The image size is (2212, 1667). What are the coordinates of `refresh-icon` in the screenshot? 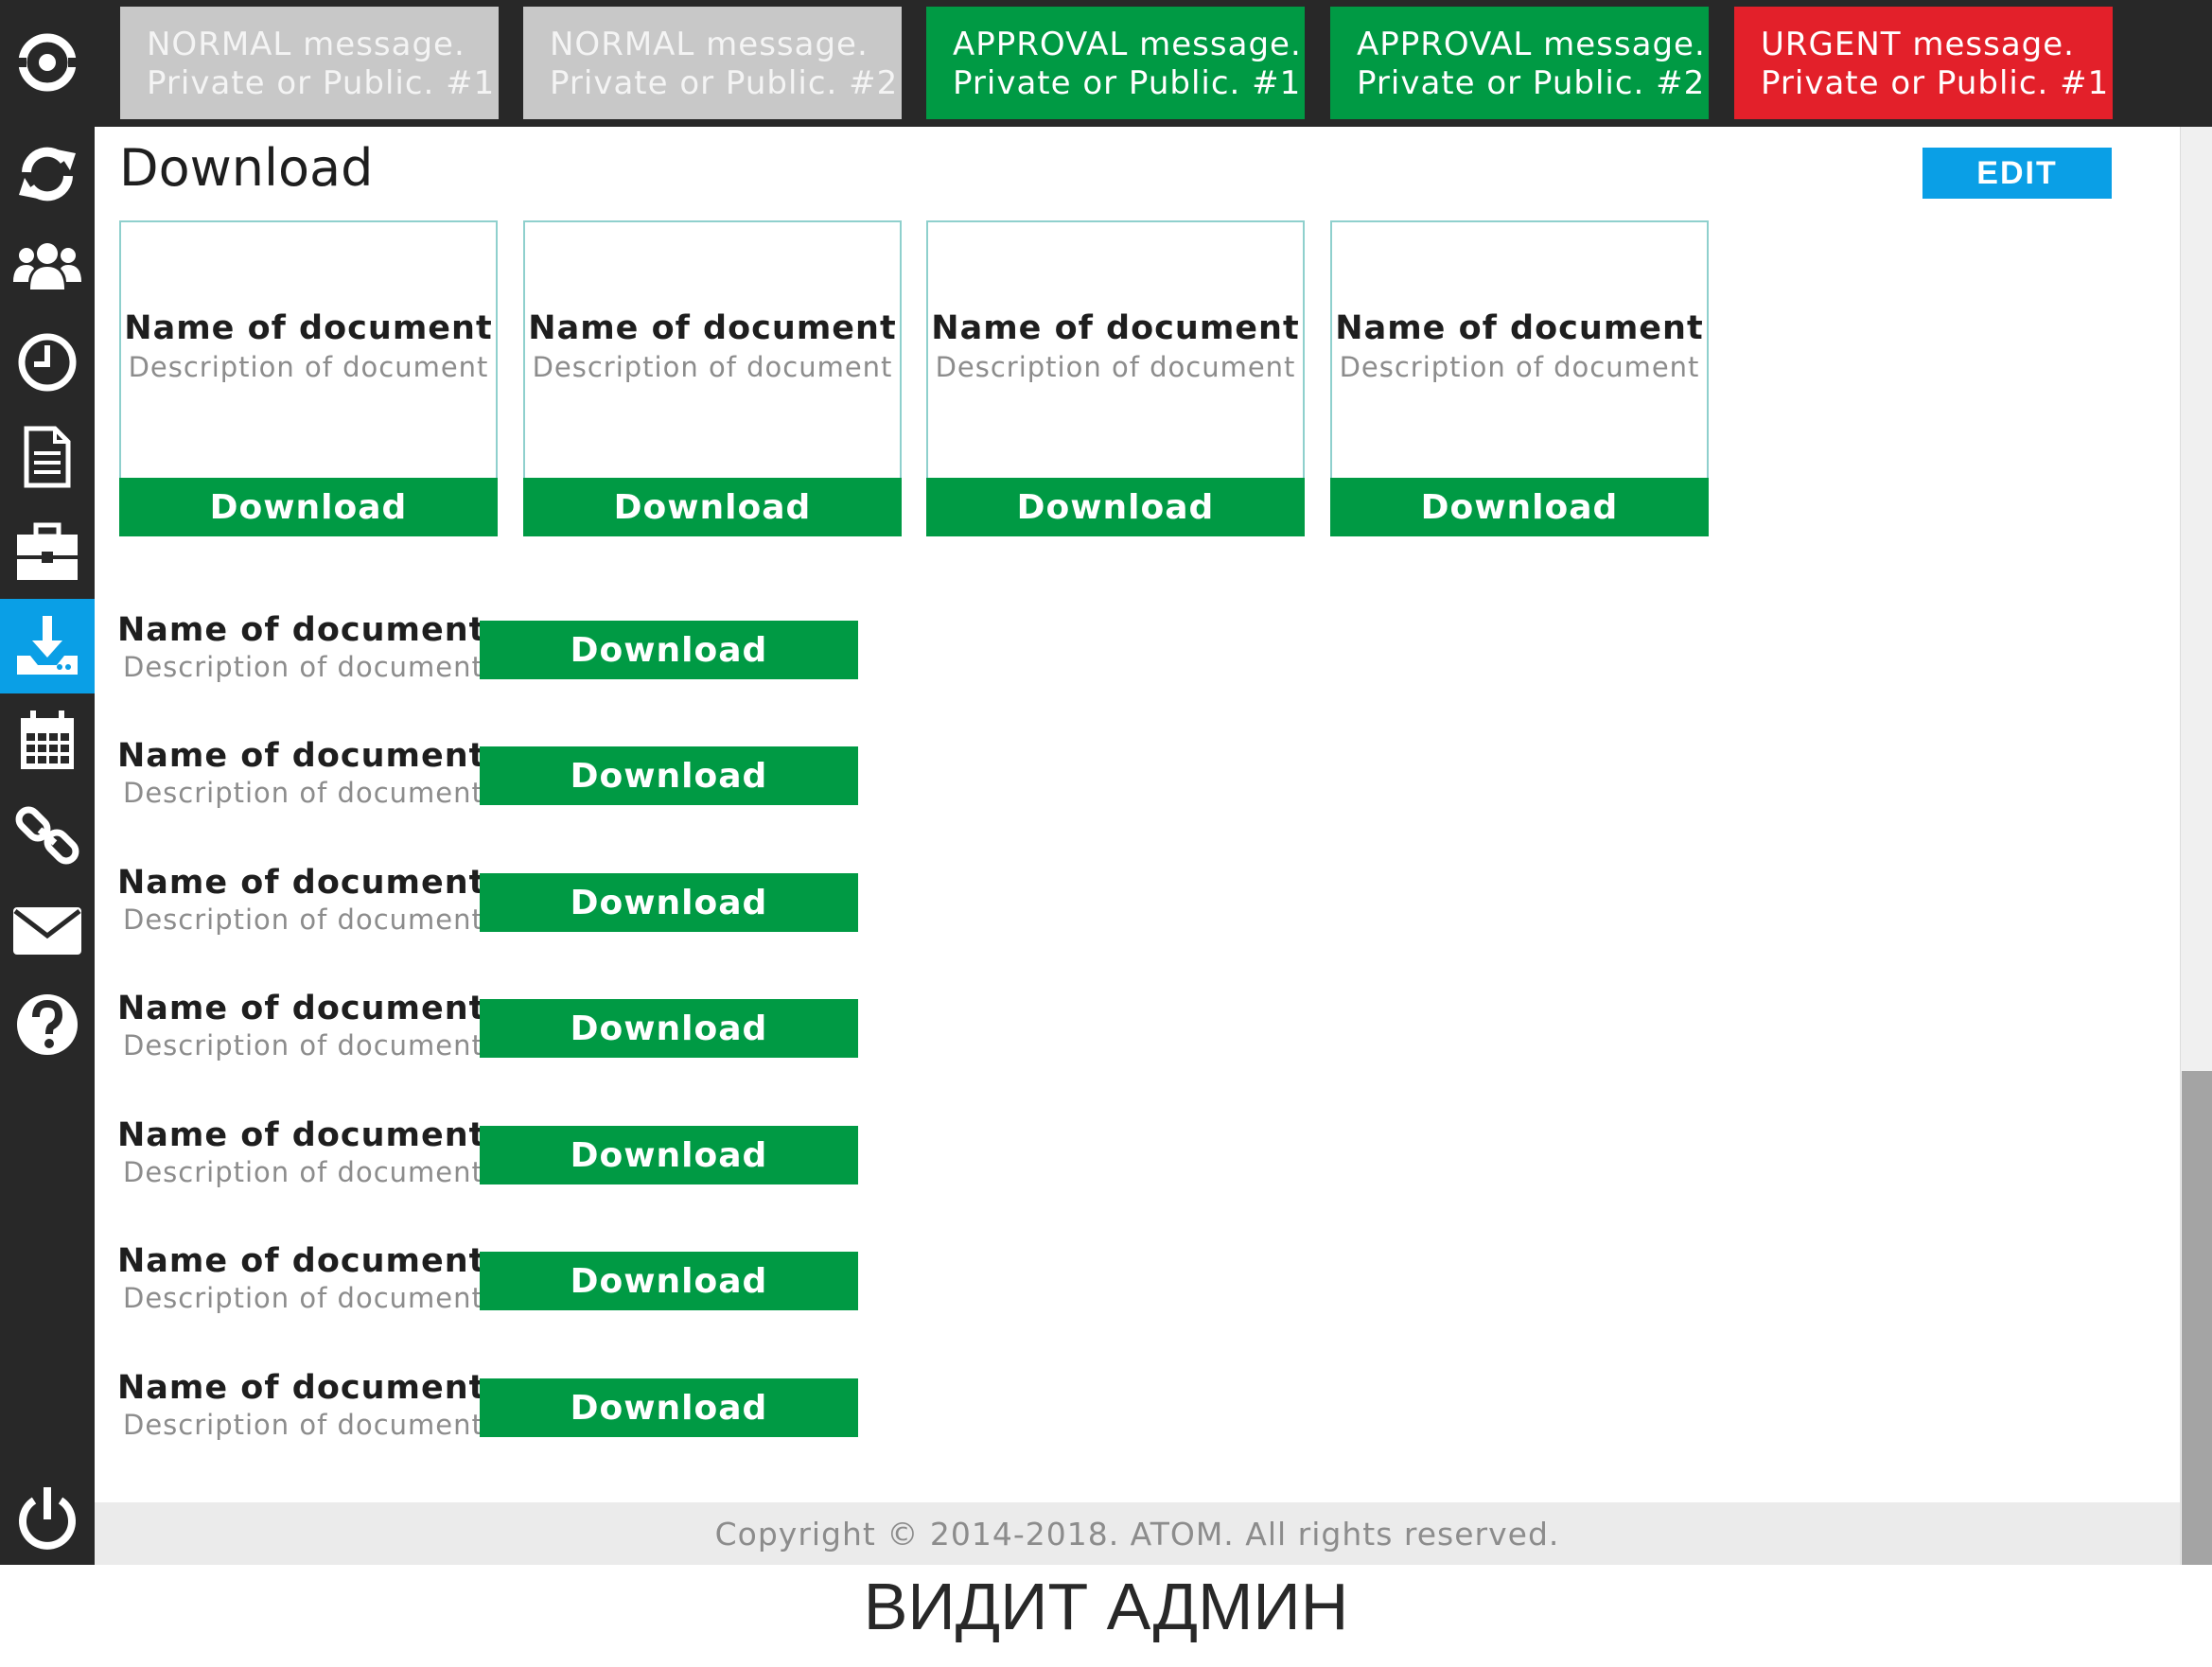 It's located at (47, 174).